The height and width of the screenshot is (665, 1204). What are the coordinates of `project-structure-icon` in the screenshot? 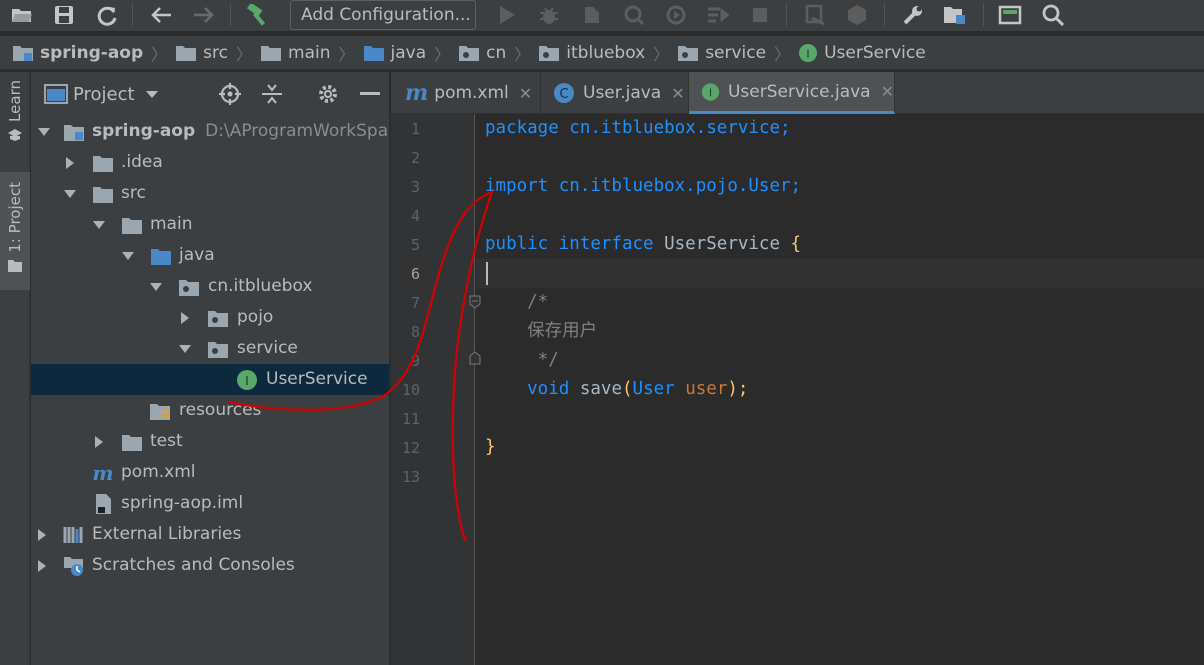 It's located at (955, 15).